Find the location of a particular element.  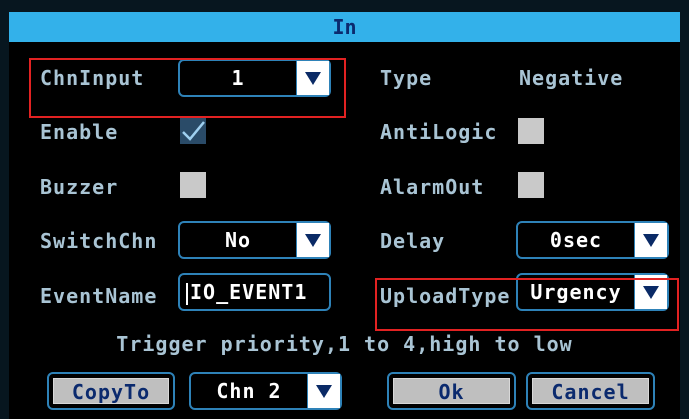

cancel-label: Cancel is located at coordinates (590, 391).